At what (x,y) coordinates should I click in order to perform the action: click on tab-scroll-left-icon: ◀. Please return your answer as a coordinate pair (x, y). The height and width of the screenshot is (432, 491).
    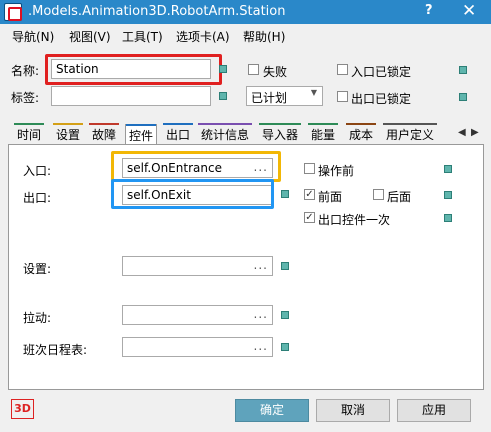
    Looking at the image, I should click on (462, 132).